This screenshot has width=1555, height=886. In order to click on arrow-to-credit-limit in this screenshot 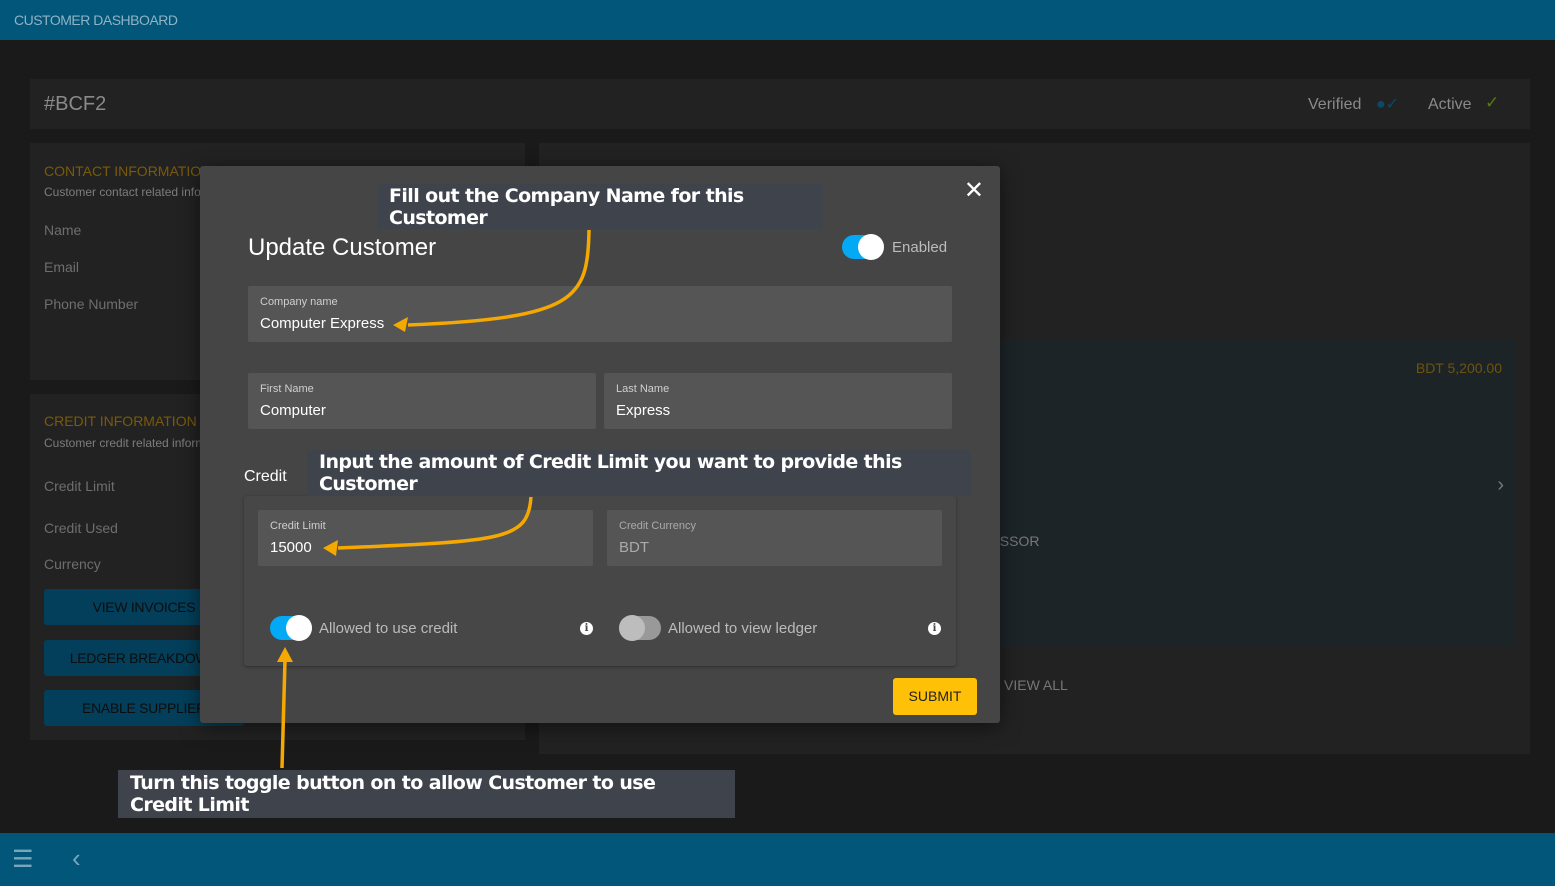, I will do `click(435, 523)`.